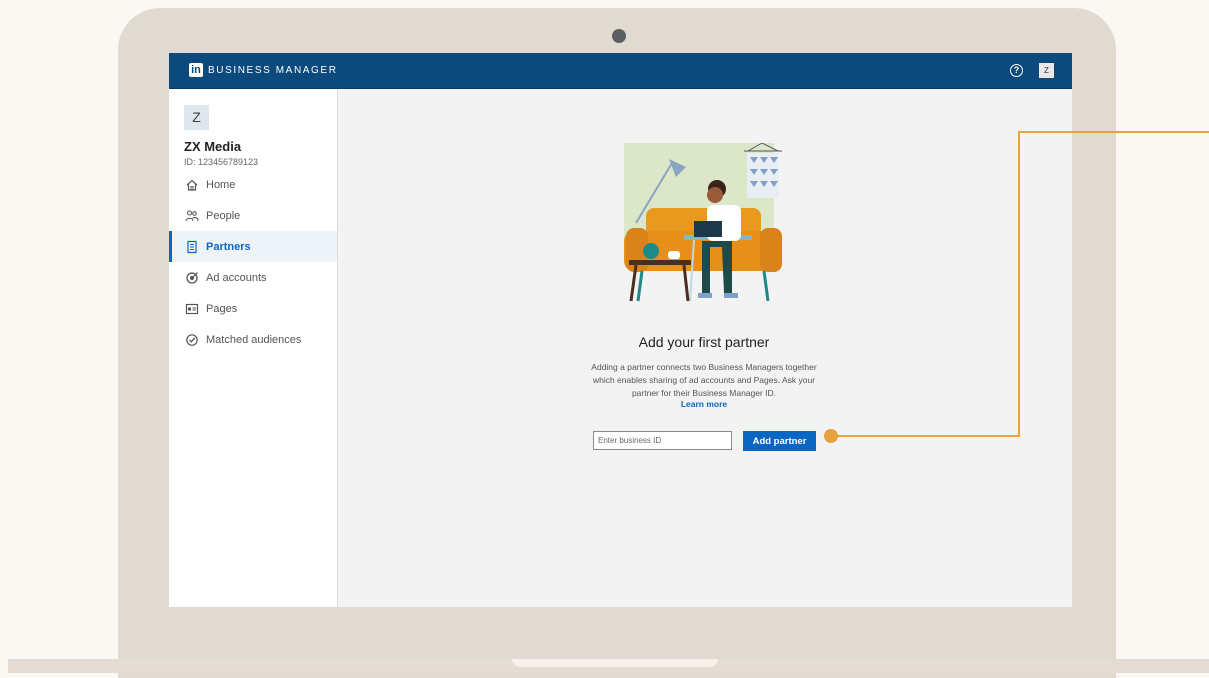  Describe the element at coordinates (192, 246) in the screenshot. I see `building-icon` at that location.